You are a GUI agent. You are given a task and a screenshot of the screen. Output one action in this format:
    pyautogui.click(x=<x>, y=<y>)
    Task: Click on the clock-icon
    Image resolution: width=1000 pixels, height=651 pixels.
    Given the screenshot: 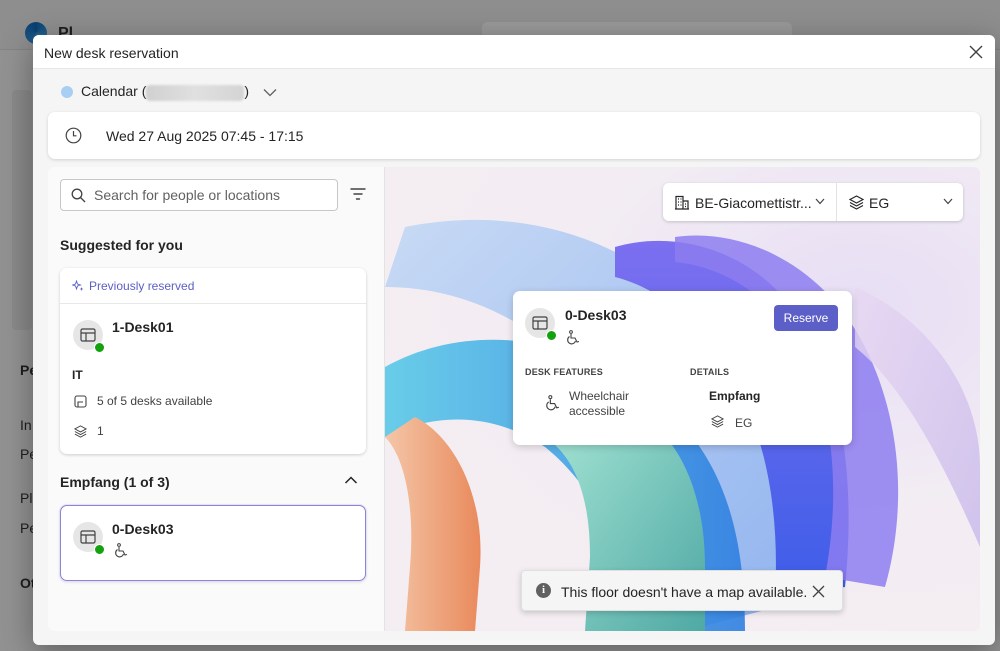 What is the action you would take?
    pyautogui.click(x=73, y=135)
    